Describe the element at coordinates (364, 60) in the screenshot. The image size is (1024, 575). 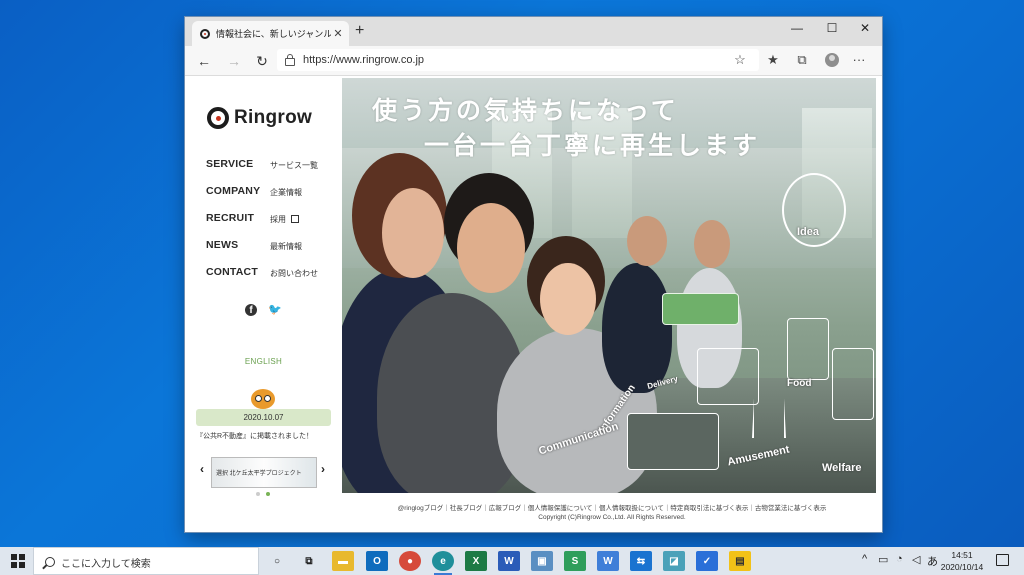
I see `url-text: https://www.ringrow.co.jp` at that location.